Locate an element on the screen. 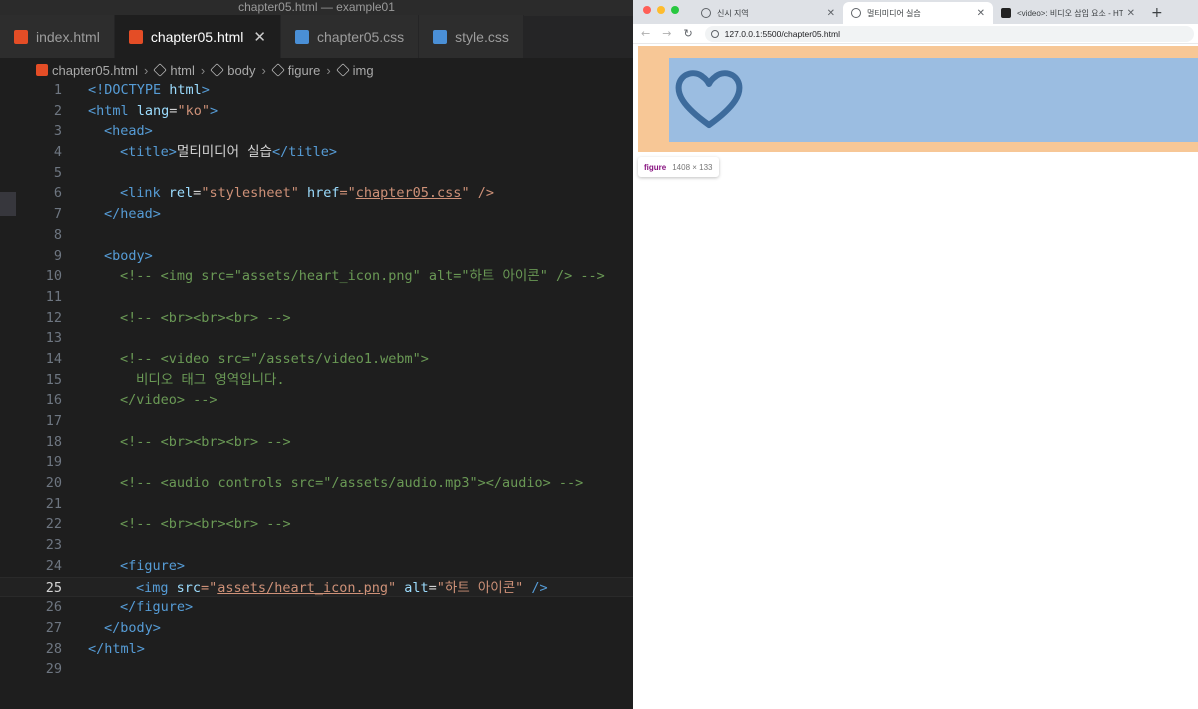 The image size is (1198, 709). new-tab-button: + is located at coordinates (1157, 13).